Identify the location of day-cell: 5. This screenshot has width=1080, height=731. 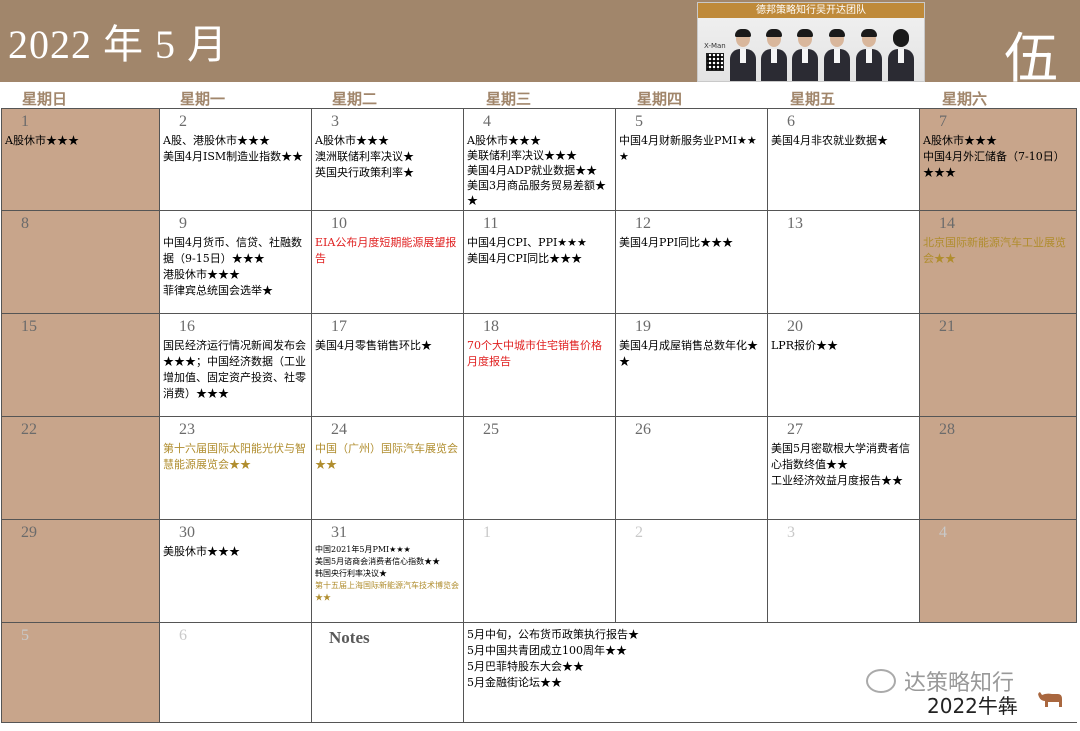
(80, 673).